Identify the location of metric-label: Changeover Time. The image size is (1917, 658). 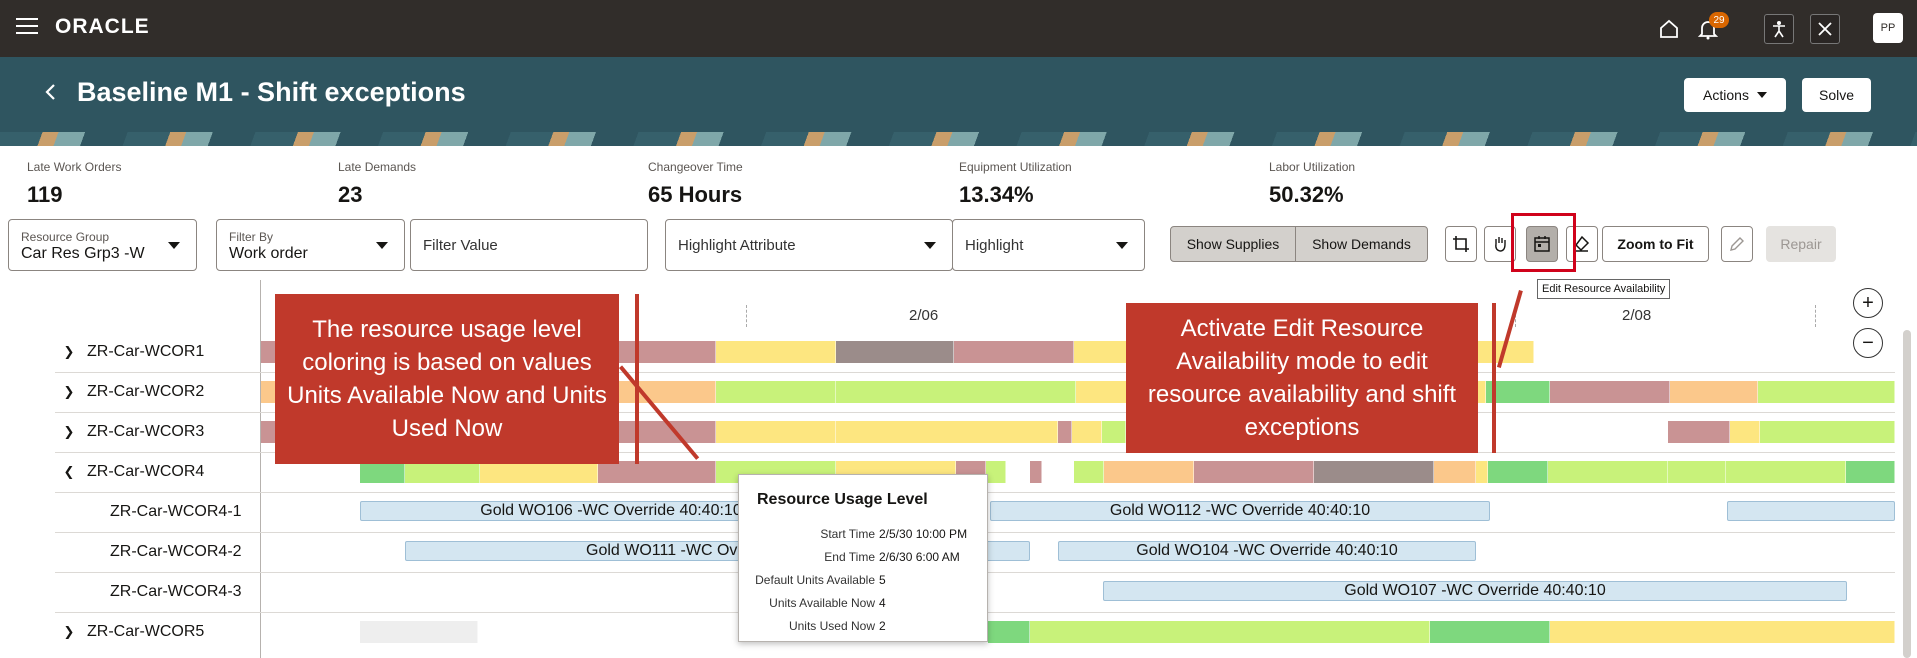
(695, 167).